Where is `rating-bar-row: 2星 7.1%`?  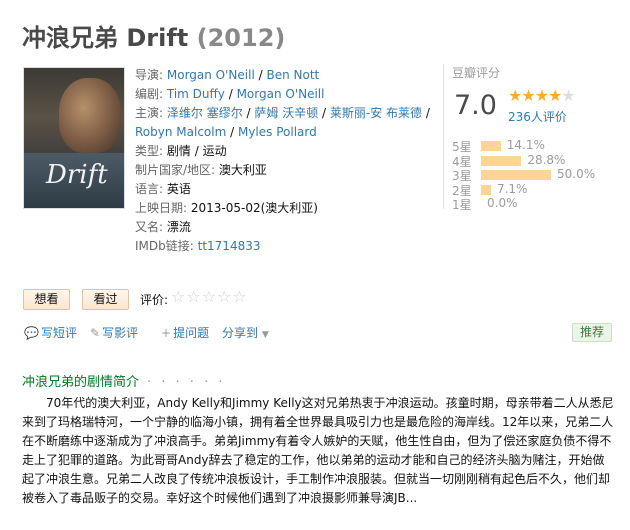
rating-bar-row: 2星 7.1% is located at coordinates (537, 189).